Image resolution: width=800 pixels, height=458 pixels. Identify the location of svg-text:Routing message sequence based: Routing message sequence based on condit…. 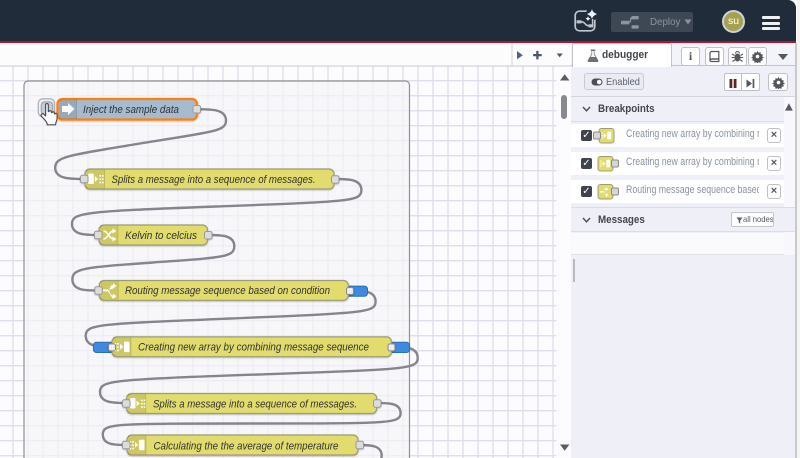
(227, 291).